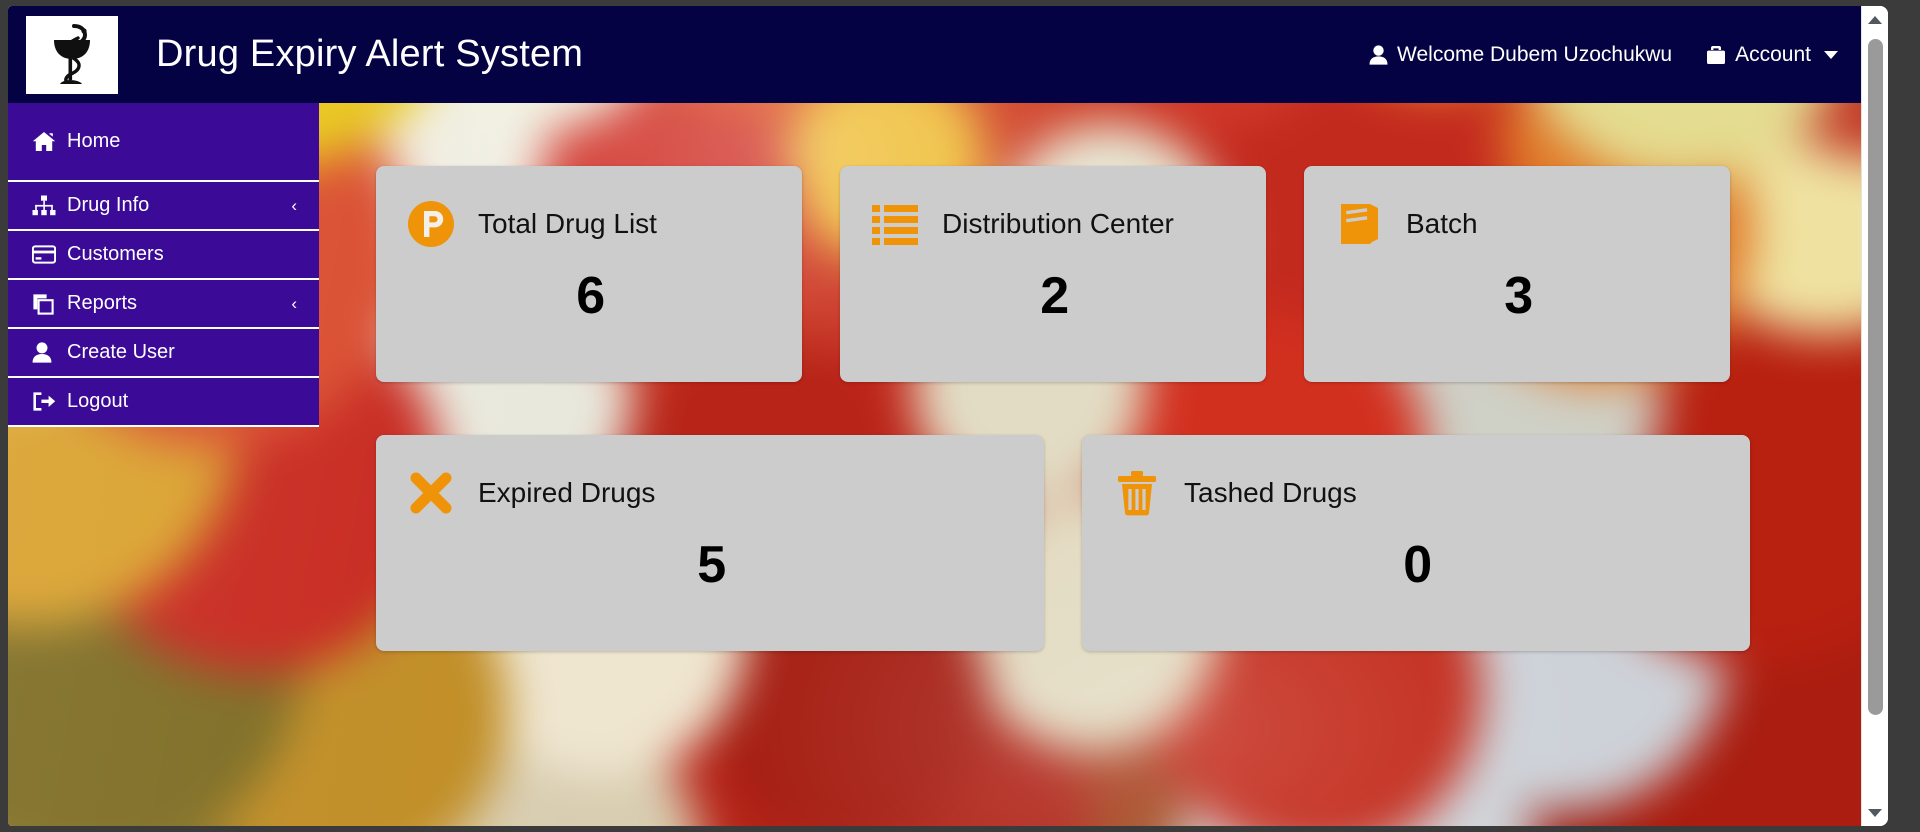 The width and height of the screenshot is (1920, 832). What do you see at coordinates (1055, 296) in the screenshot?
I see `card-value-distribution-center: 2` at bounding box center [1055, 296].